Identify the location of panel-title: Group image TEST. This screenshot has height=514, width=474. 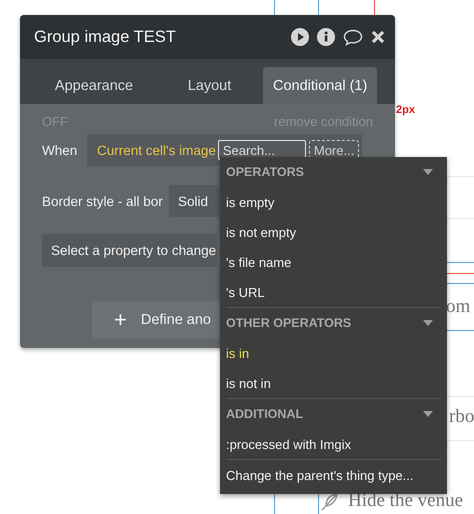
(105, 37).